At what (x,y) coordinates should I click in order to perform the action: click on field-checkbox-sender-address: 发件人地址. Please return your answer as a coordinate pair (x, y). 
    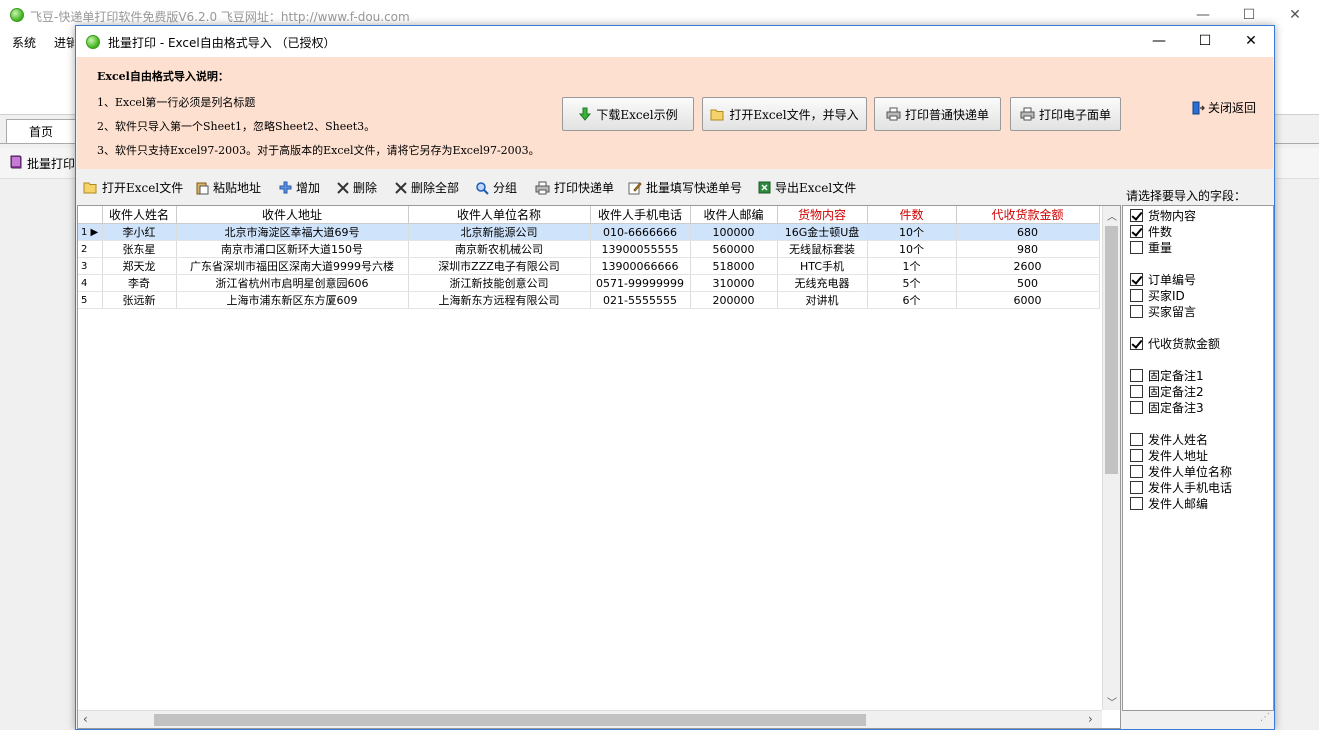
    Looking at the image, I should click on (1169, 455).